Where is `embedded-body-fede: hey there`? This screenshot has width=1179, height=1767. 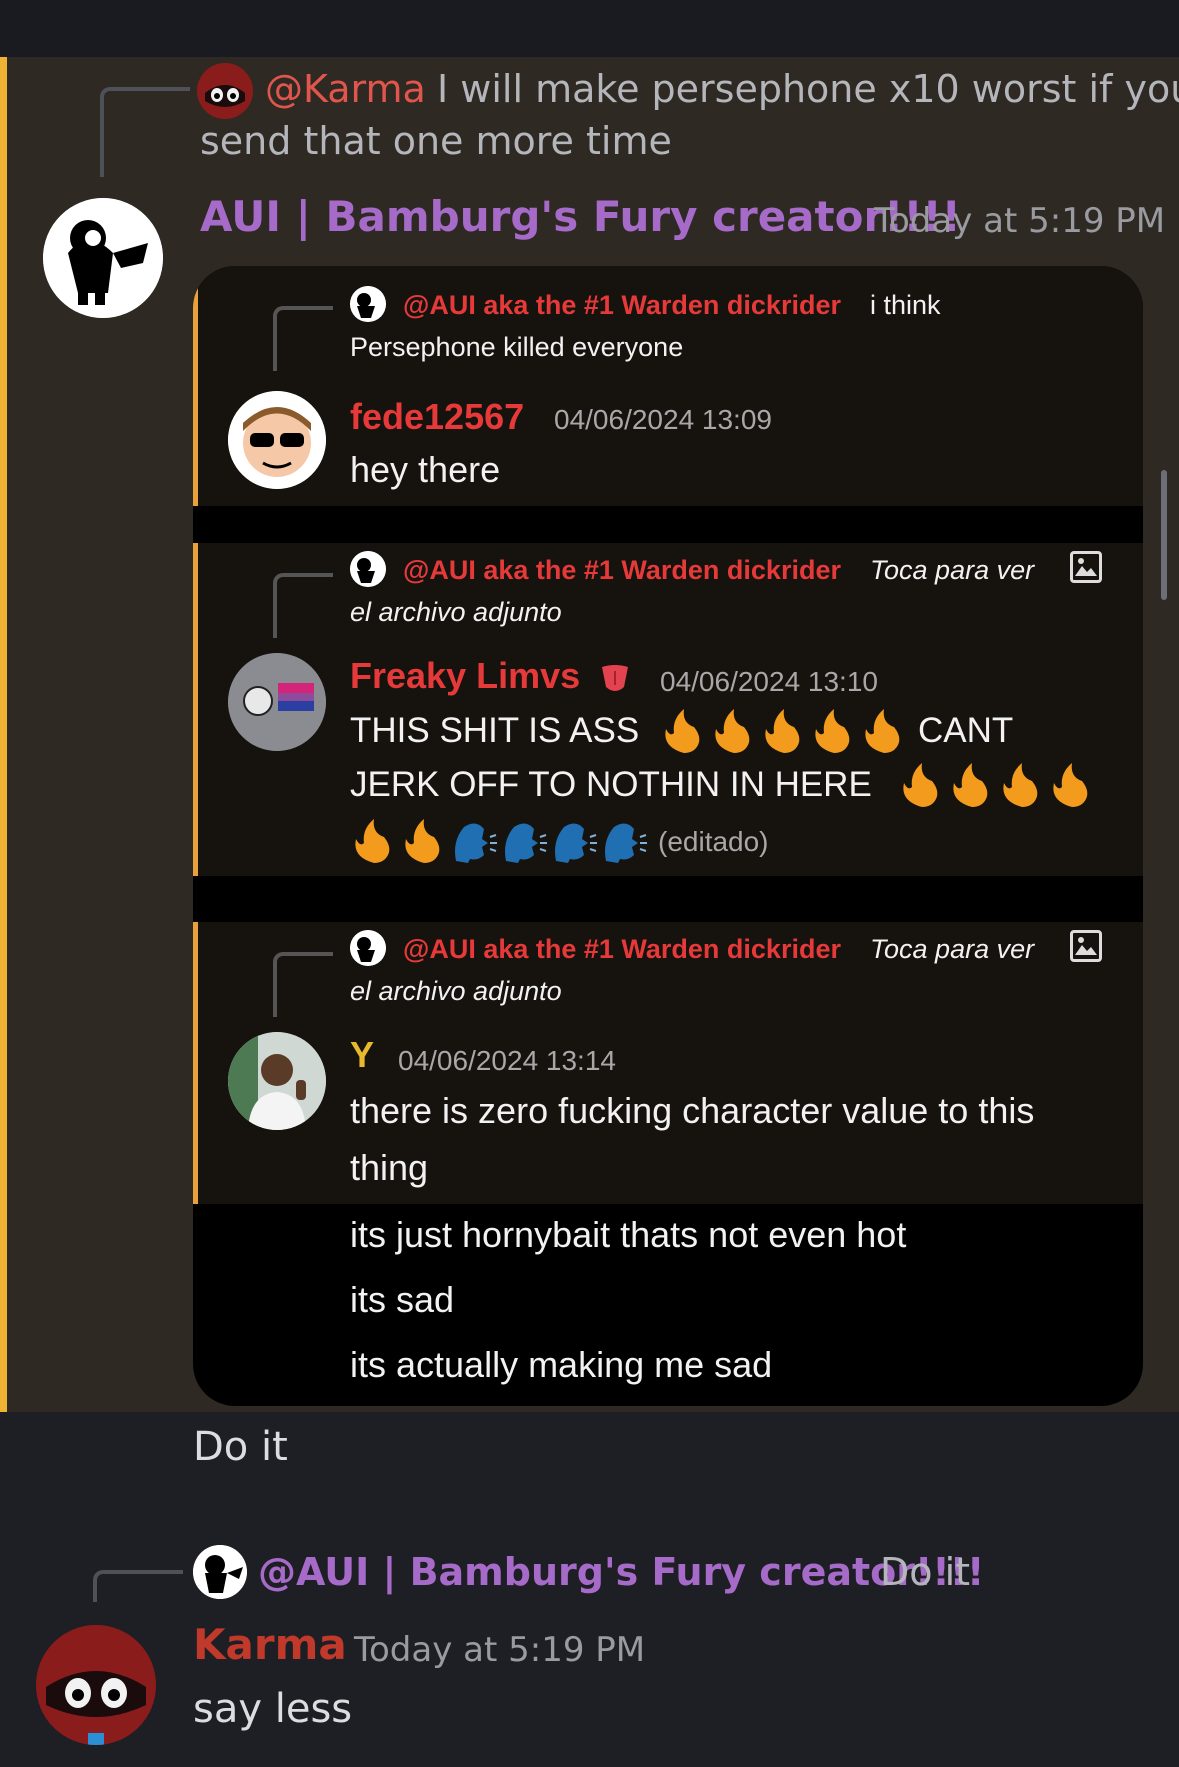
embedded-body-fede: hey there is located at coordinates (425, 469).